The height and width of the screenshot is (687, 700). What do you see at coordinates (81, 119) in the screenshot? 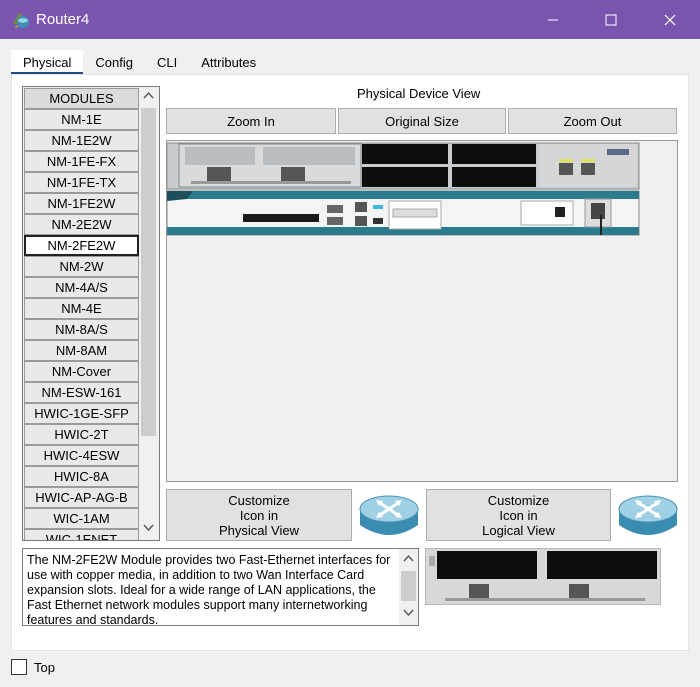
I see `module-item-nm-1e: NM-1E` at bounding box center [81, 119].